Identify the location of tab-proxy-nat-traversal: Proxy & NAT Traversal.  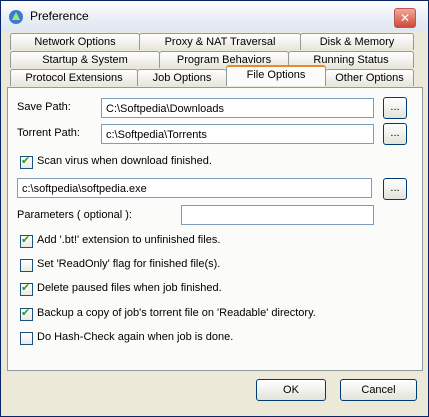
(220, 41).